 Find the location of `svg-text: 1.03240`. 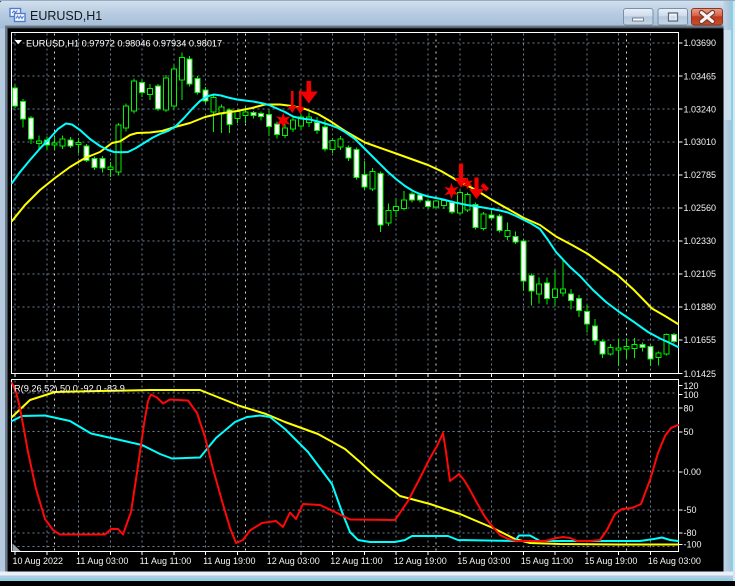

svg-text: 1.03240 is located at coordinates (700, 109).